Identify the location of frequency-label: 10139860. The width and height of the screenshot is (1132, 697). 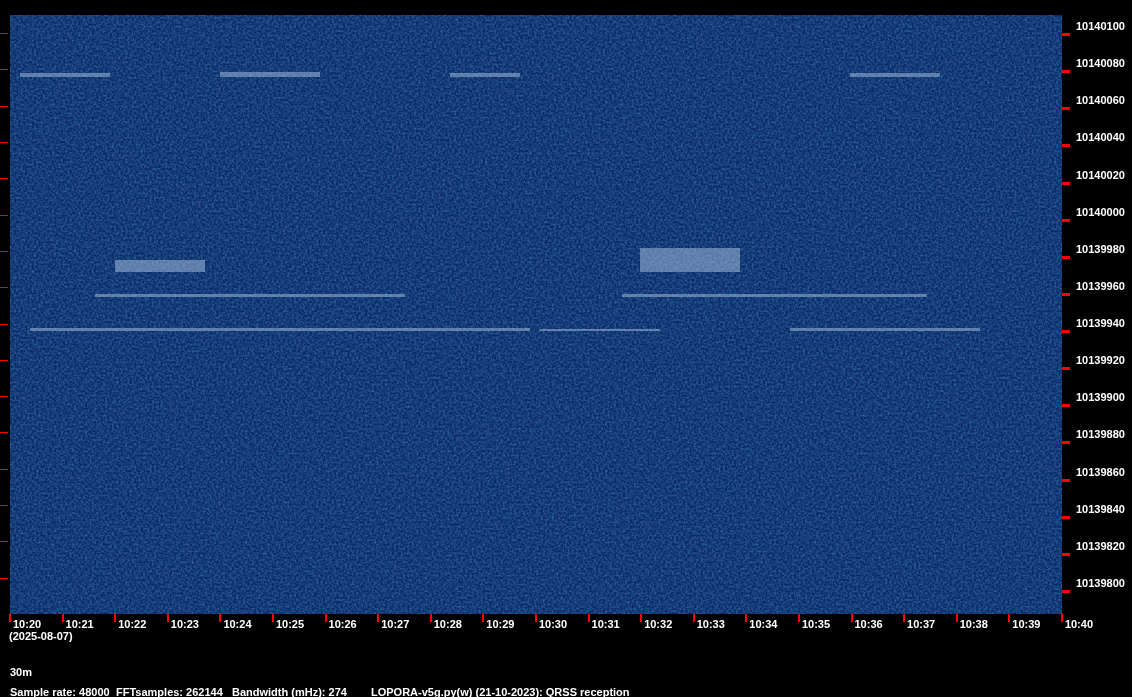
(1100, 472).